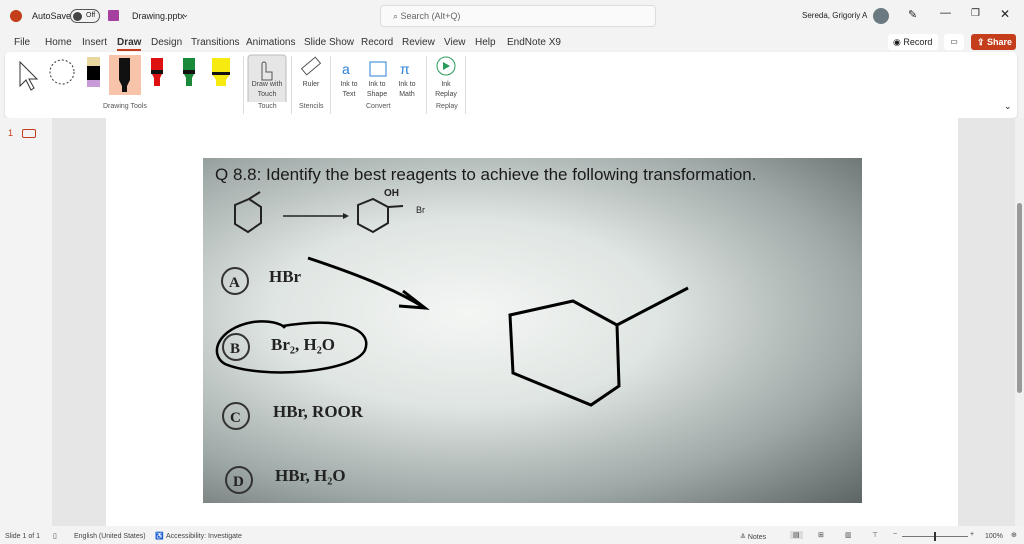  I want to click on zoom-in-button: +, so click(972, 534).